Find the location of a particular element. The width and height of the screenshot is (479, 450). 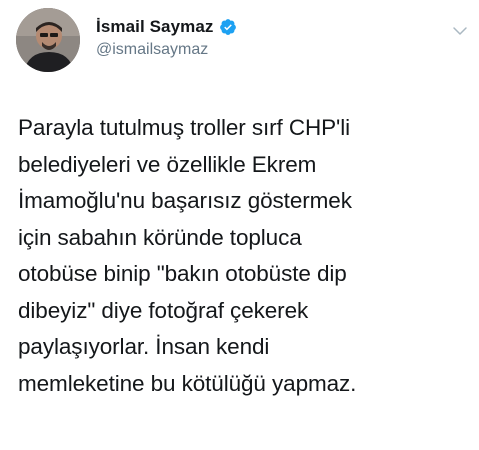

author-info: İsmail Saymaz @ismailsaymaz is located at coordinates (166, 37).